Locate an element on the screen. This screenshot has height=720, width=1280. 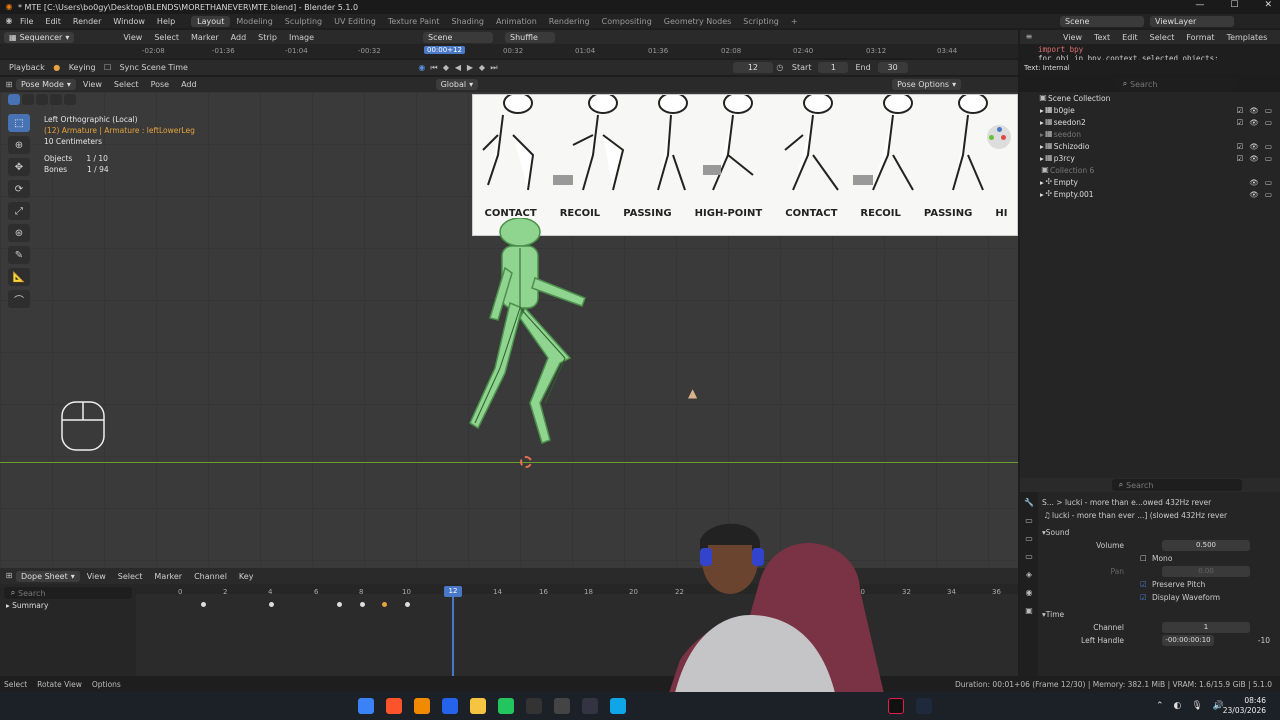
vp-menu-select: Select is located at coordinates (126, 84).